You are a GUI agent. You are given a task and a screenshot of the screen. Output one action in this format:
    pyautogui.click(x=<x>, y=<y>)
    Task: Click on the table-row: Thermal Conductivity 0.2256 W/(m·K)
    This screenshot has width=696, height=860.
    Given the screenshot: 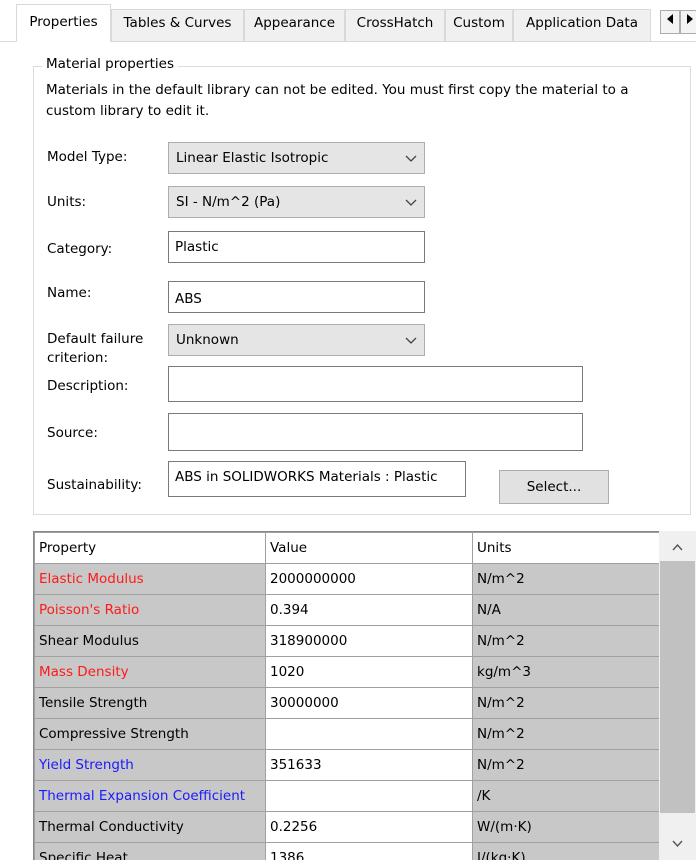 What is the action you would take?
    pyautogui.click(x=347, y=827)
    